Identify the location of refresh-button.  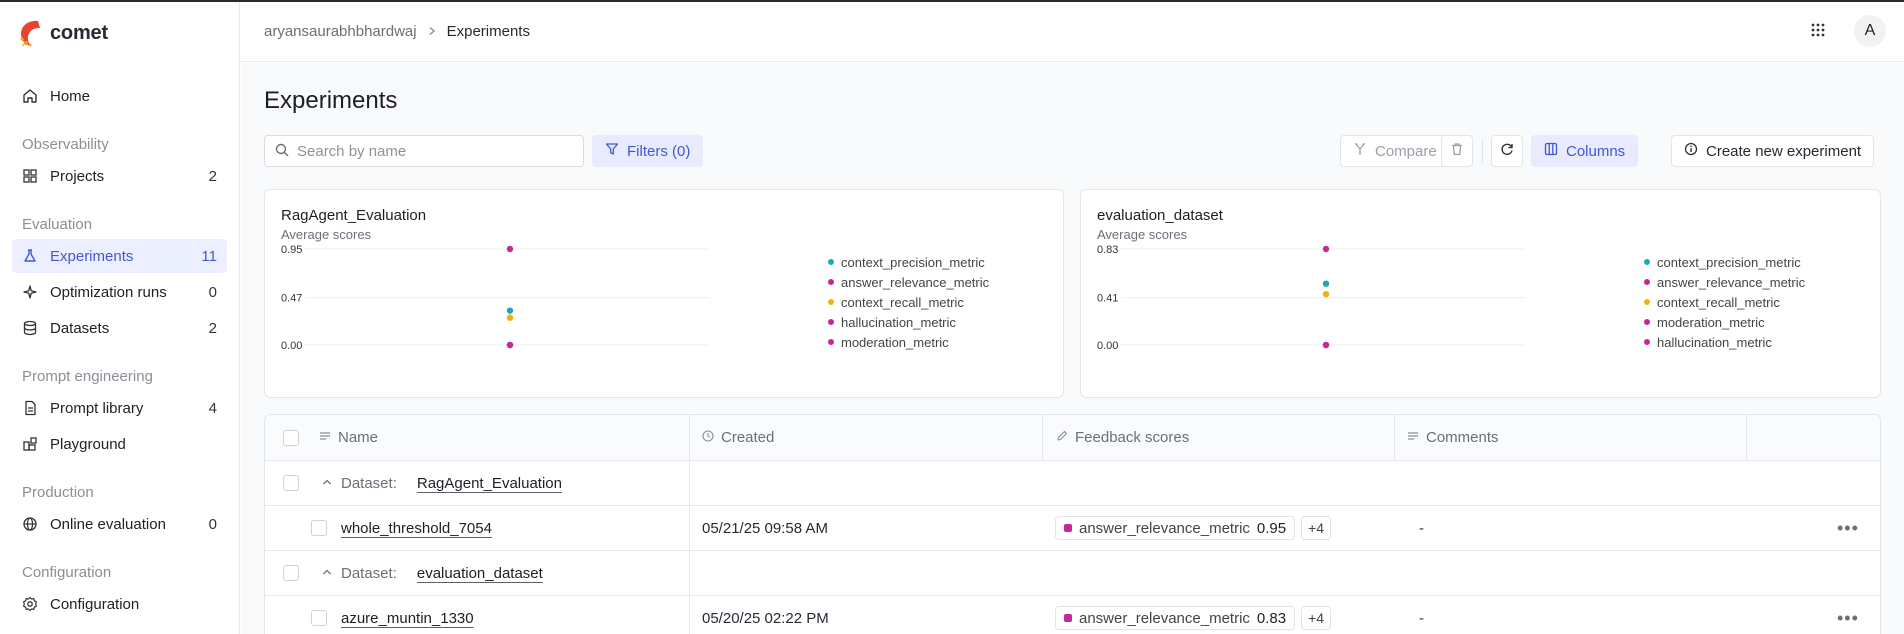
(1507, 151).